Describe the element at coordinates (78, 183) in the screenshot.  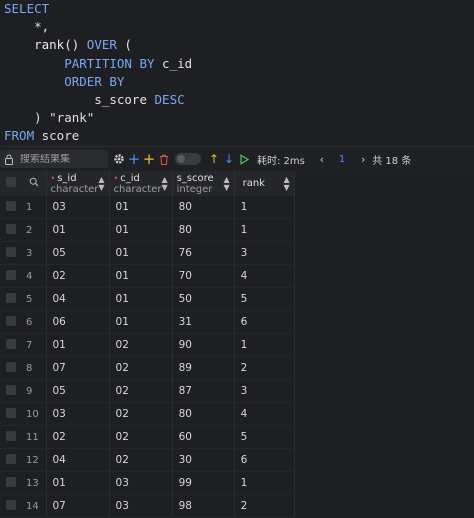
I see `column-header-s_id: • s_id character ▲ ▼` at that location.